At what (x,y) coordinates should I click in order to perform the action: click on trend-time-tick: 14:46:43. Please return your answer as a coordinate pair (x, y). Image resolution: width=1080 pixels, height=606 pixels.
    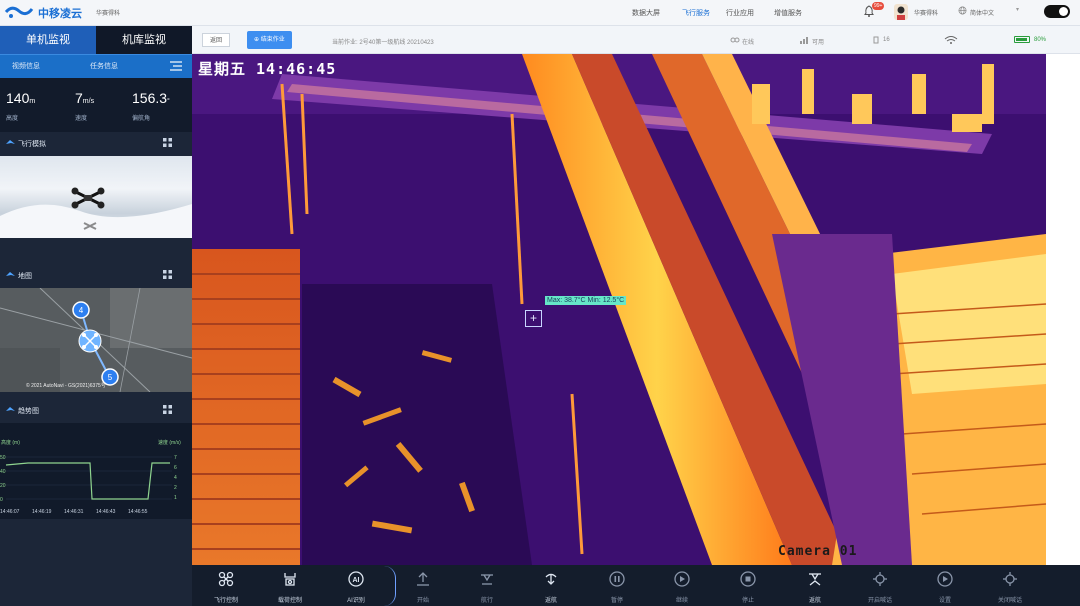
    Looking at the image, I should click on (106, 512).